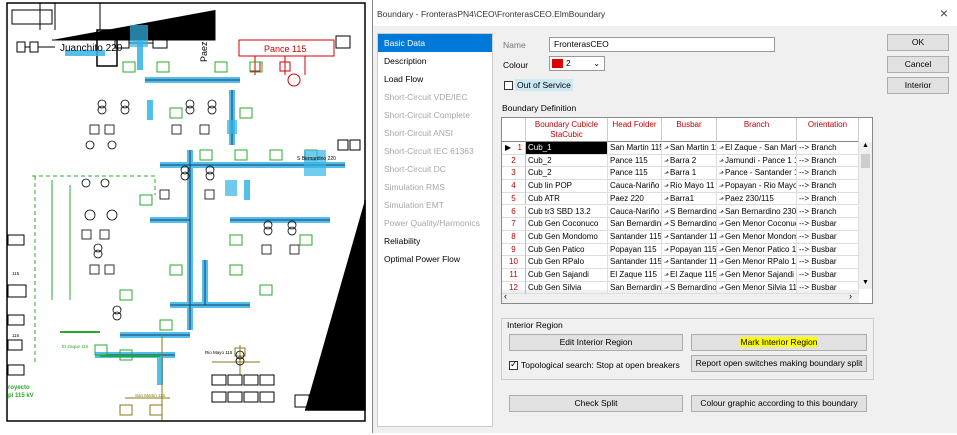 The height and width of the screenshot is (435, 957). I want to click on table-cell-cubicle: Cub Gen Coconuco, so click(567, 224).